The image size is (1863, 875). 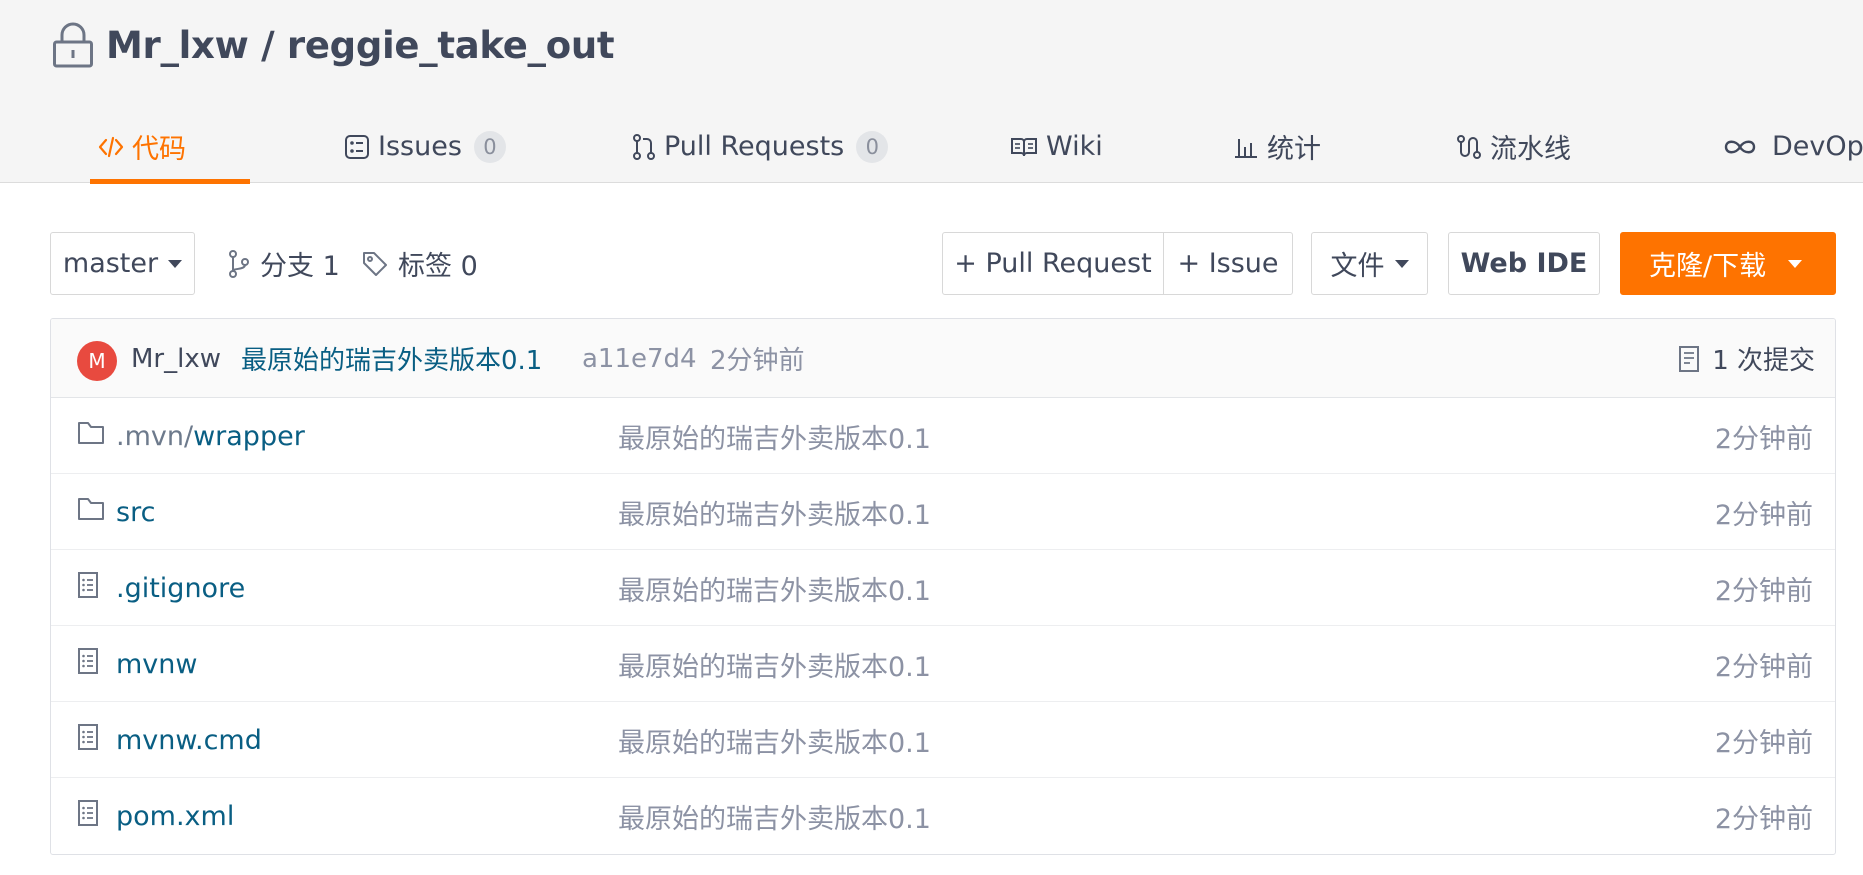 What do you see at coordinates (111, 147) in the screenshot?
I see `code-icon` at bounding box center [111, 147].